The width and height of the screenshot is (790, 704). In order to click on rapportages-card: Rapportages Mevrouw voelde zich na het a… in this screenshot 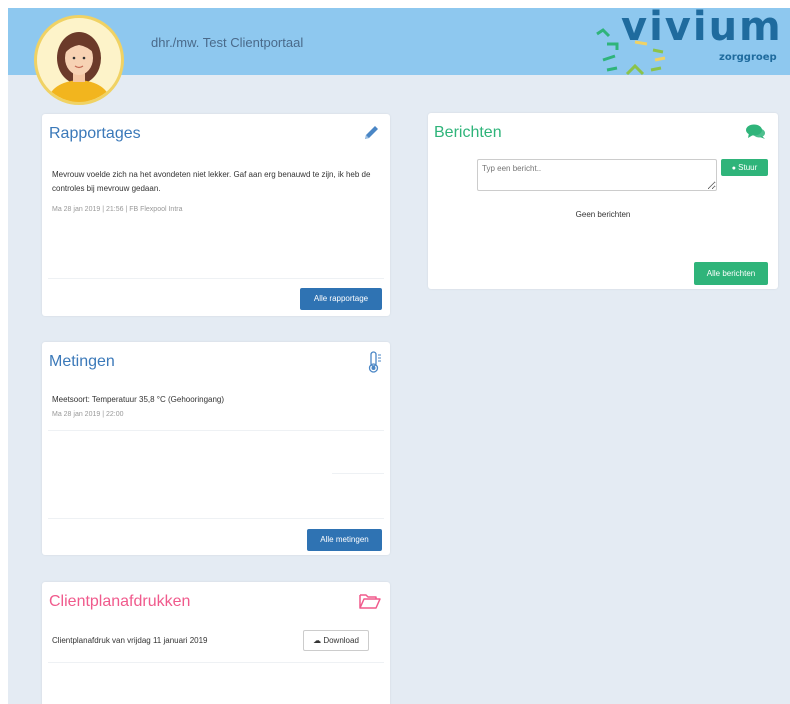, I will do `click(216, 215)`.